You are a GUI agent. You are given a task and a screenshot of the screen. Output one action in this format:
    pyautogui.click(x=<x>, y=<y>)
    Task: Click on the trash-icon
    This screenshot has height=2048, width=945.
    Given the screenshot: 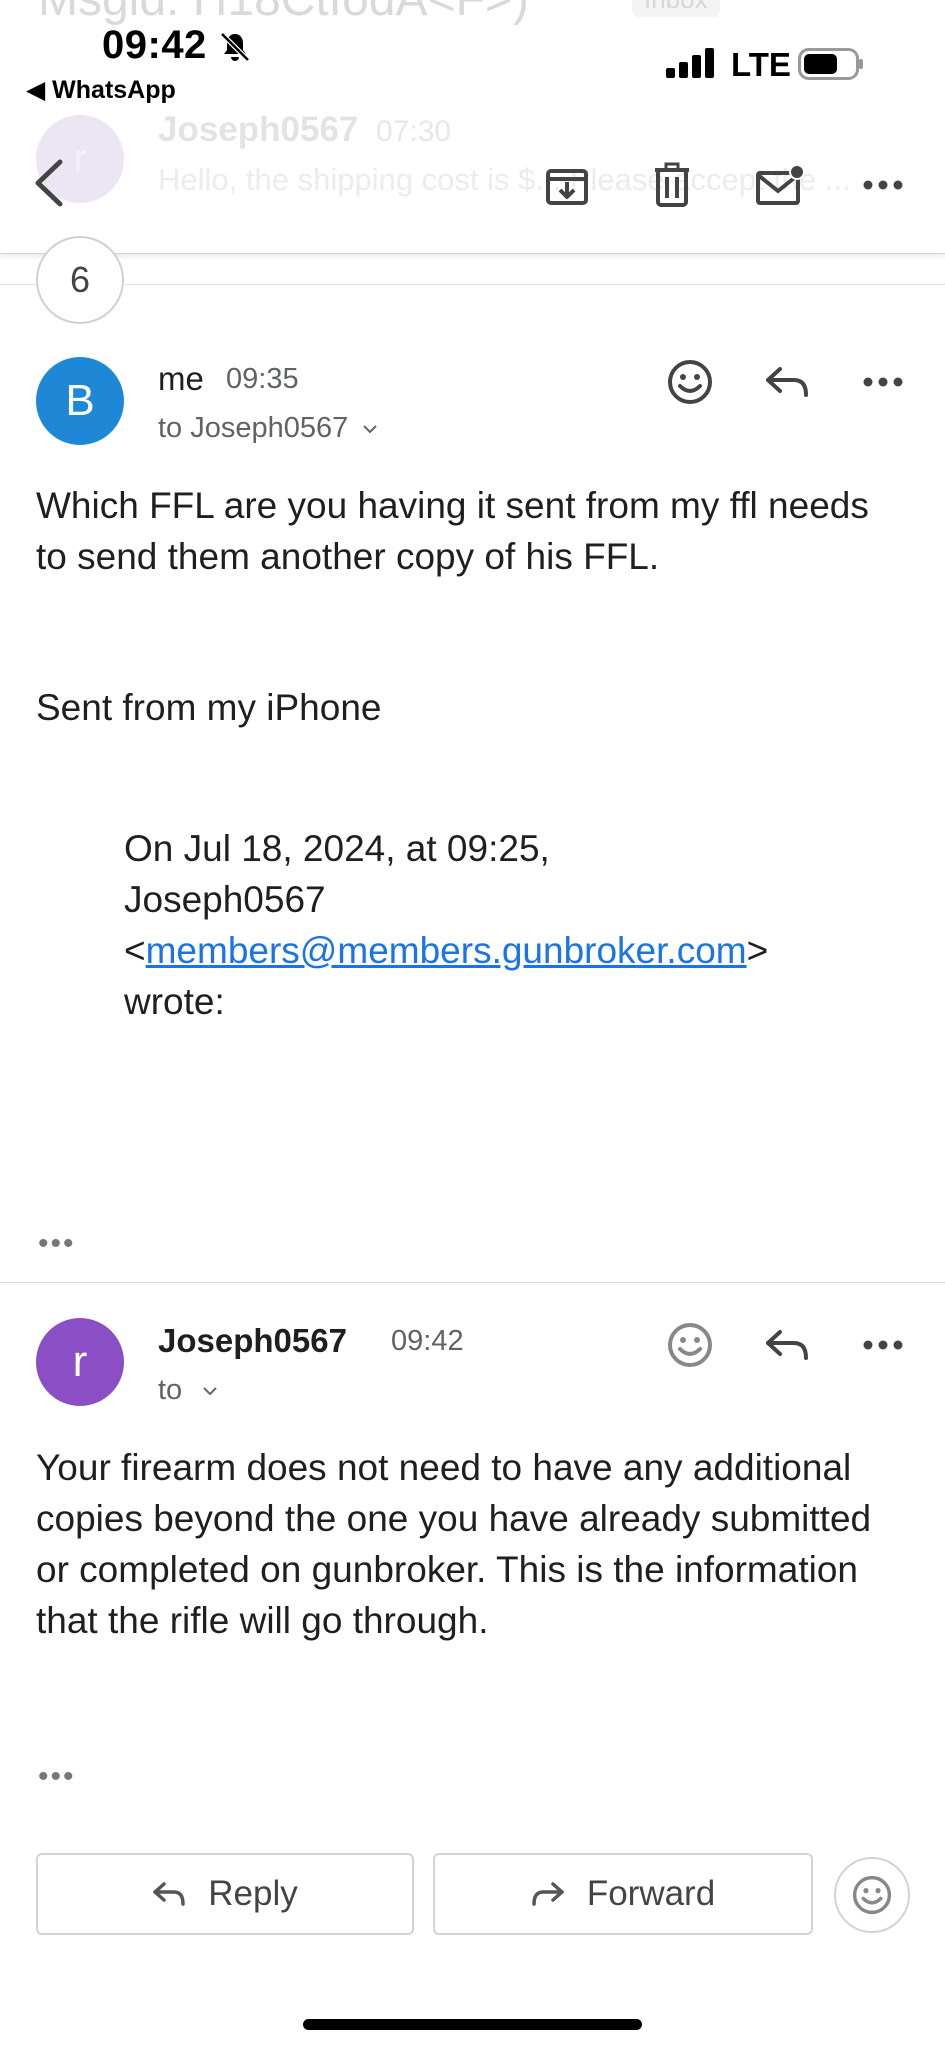 What is the action you would take?
    pyautogui.click(x=672, y=185)
    